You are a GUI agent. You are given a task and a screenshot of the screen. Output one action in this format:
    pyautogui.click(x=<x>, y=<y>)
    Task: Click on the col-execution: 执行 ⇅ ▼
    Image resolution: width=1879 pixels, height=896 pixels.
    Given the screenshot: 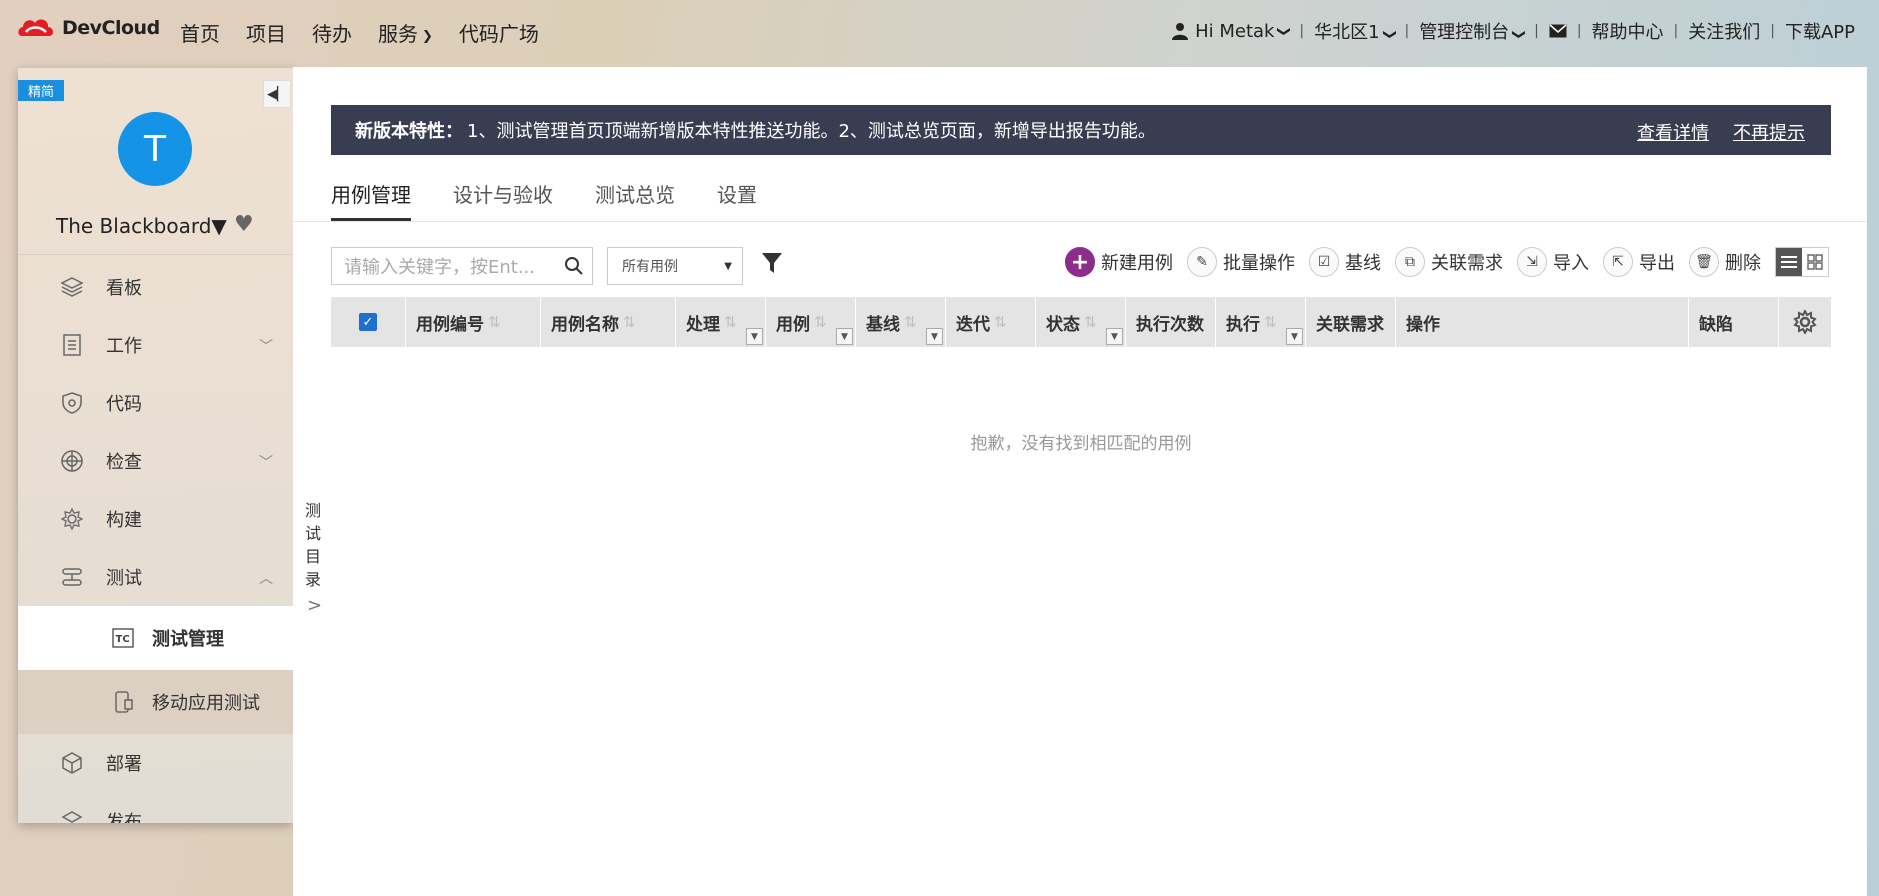 What is the action you would take?
    pyautogui.click(x=1261, y=322)
    